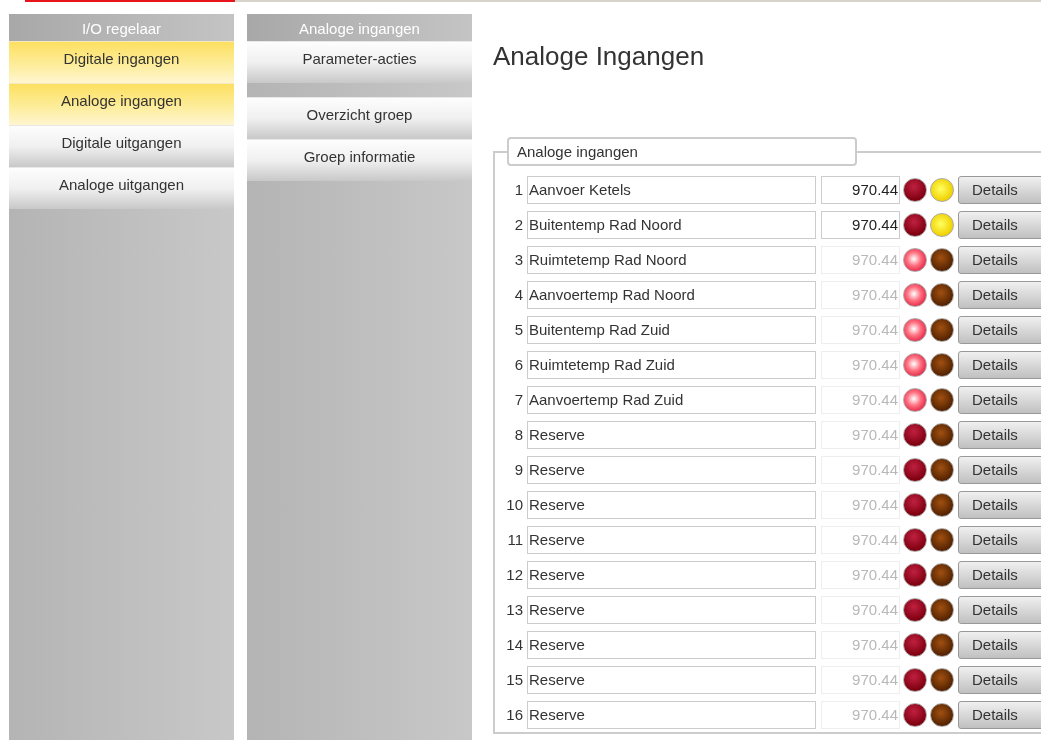  I want to click on row-number: 1, so click(518, 189).